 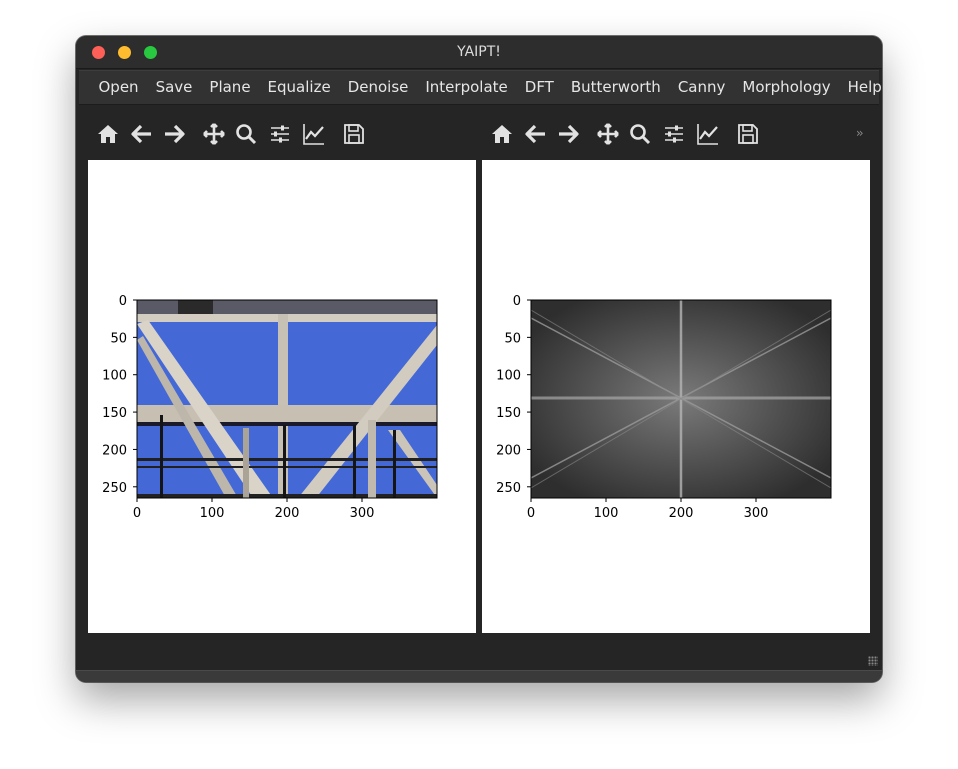 I want to click on status-bar, so click(x=479, y=652).